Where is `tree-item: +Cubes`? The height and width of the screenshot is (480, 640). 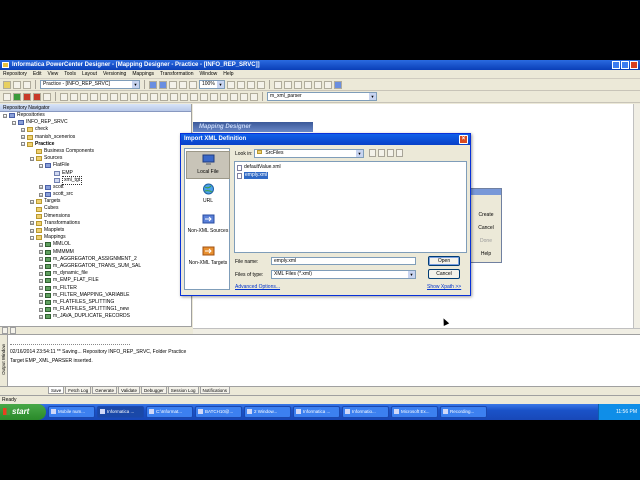
tree-item: +Cubes is located at coordinates (95, 208).